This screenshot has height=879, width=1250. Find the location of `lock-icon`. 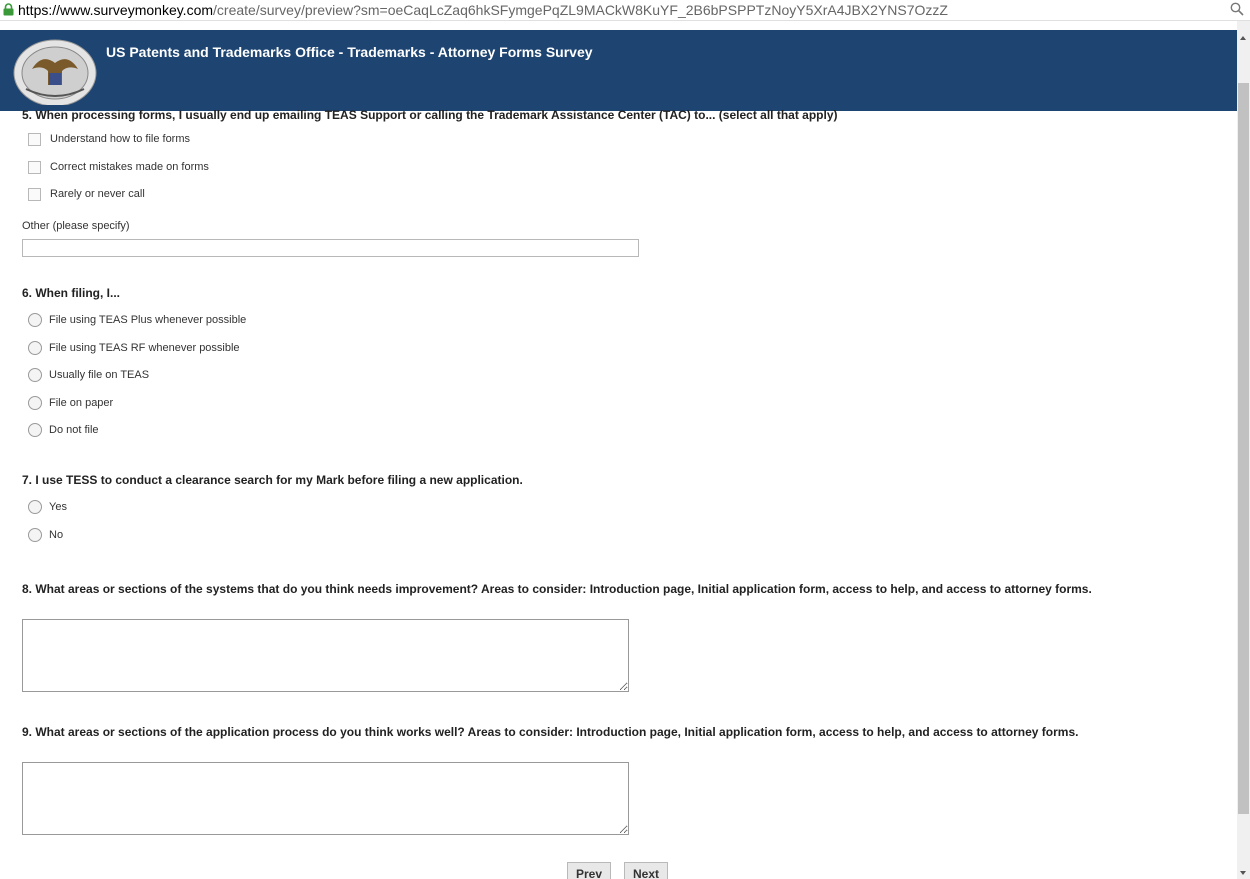

lock-icon is located at coordinates (8, 9).